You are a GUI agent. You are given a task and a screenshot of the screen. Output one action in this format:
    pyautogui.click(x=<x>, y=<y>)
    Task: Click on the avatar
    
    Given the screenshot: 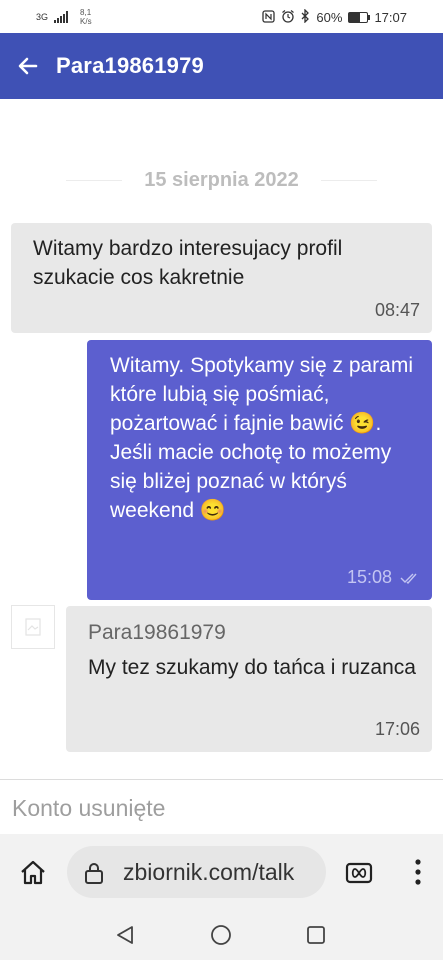 What is the action you would take?
    pyautogui.click(x=33, y=627)
    